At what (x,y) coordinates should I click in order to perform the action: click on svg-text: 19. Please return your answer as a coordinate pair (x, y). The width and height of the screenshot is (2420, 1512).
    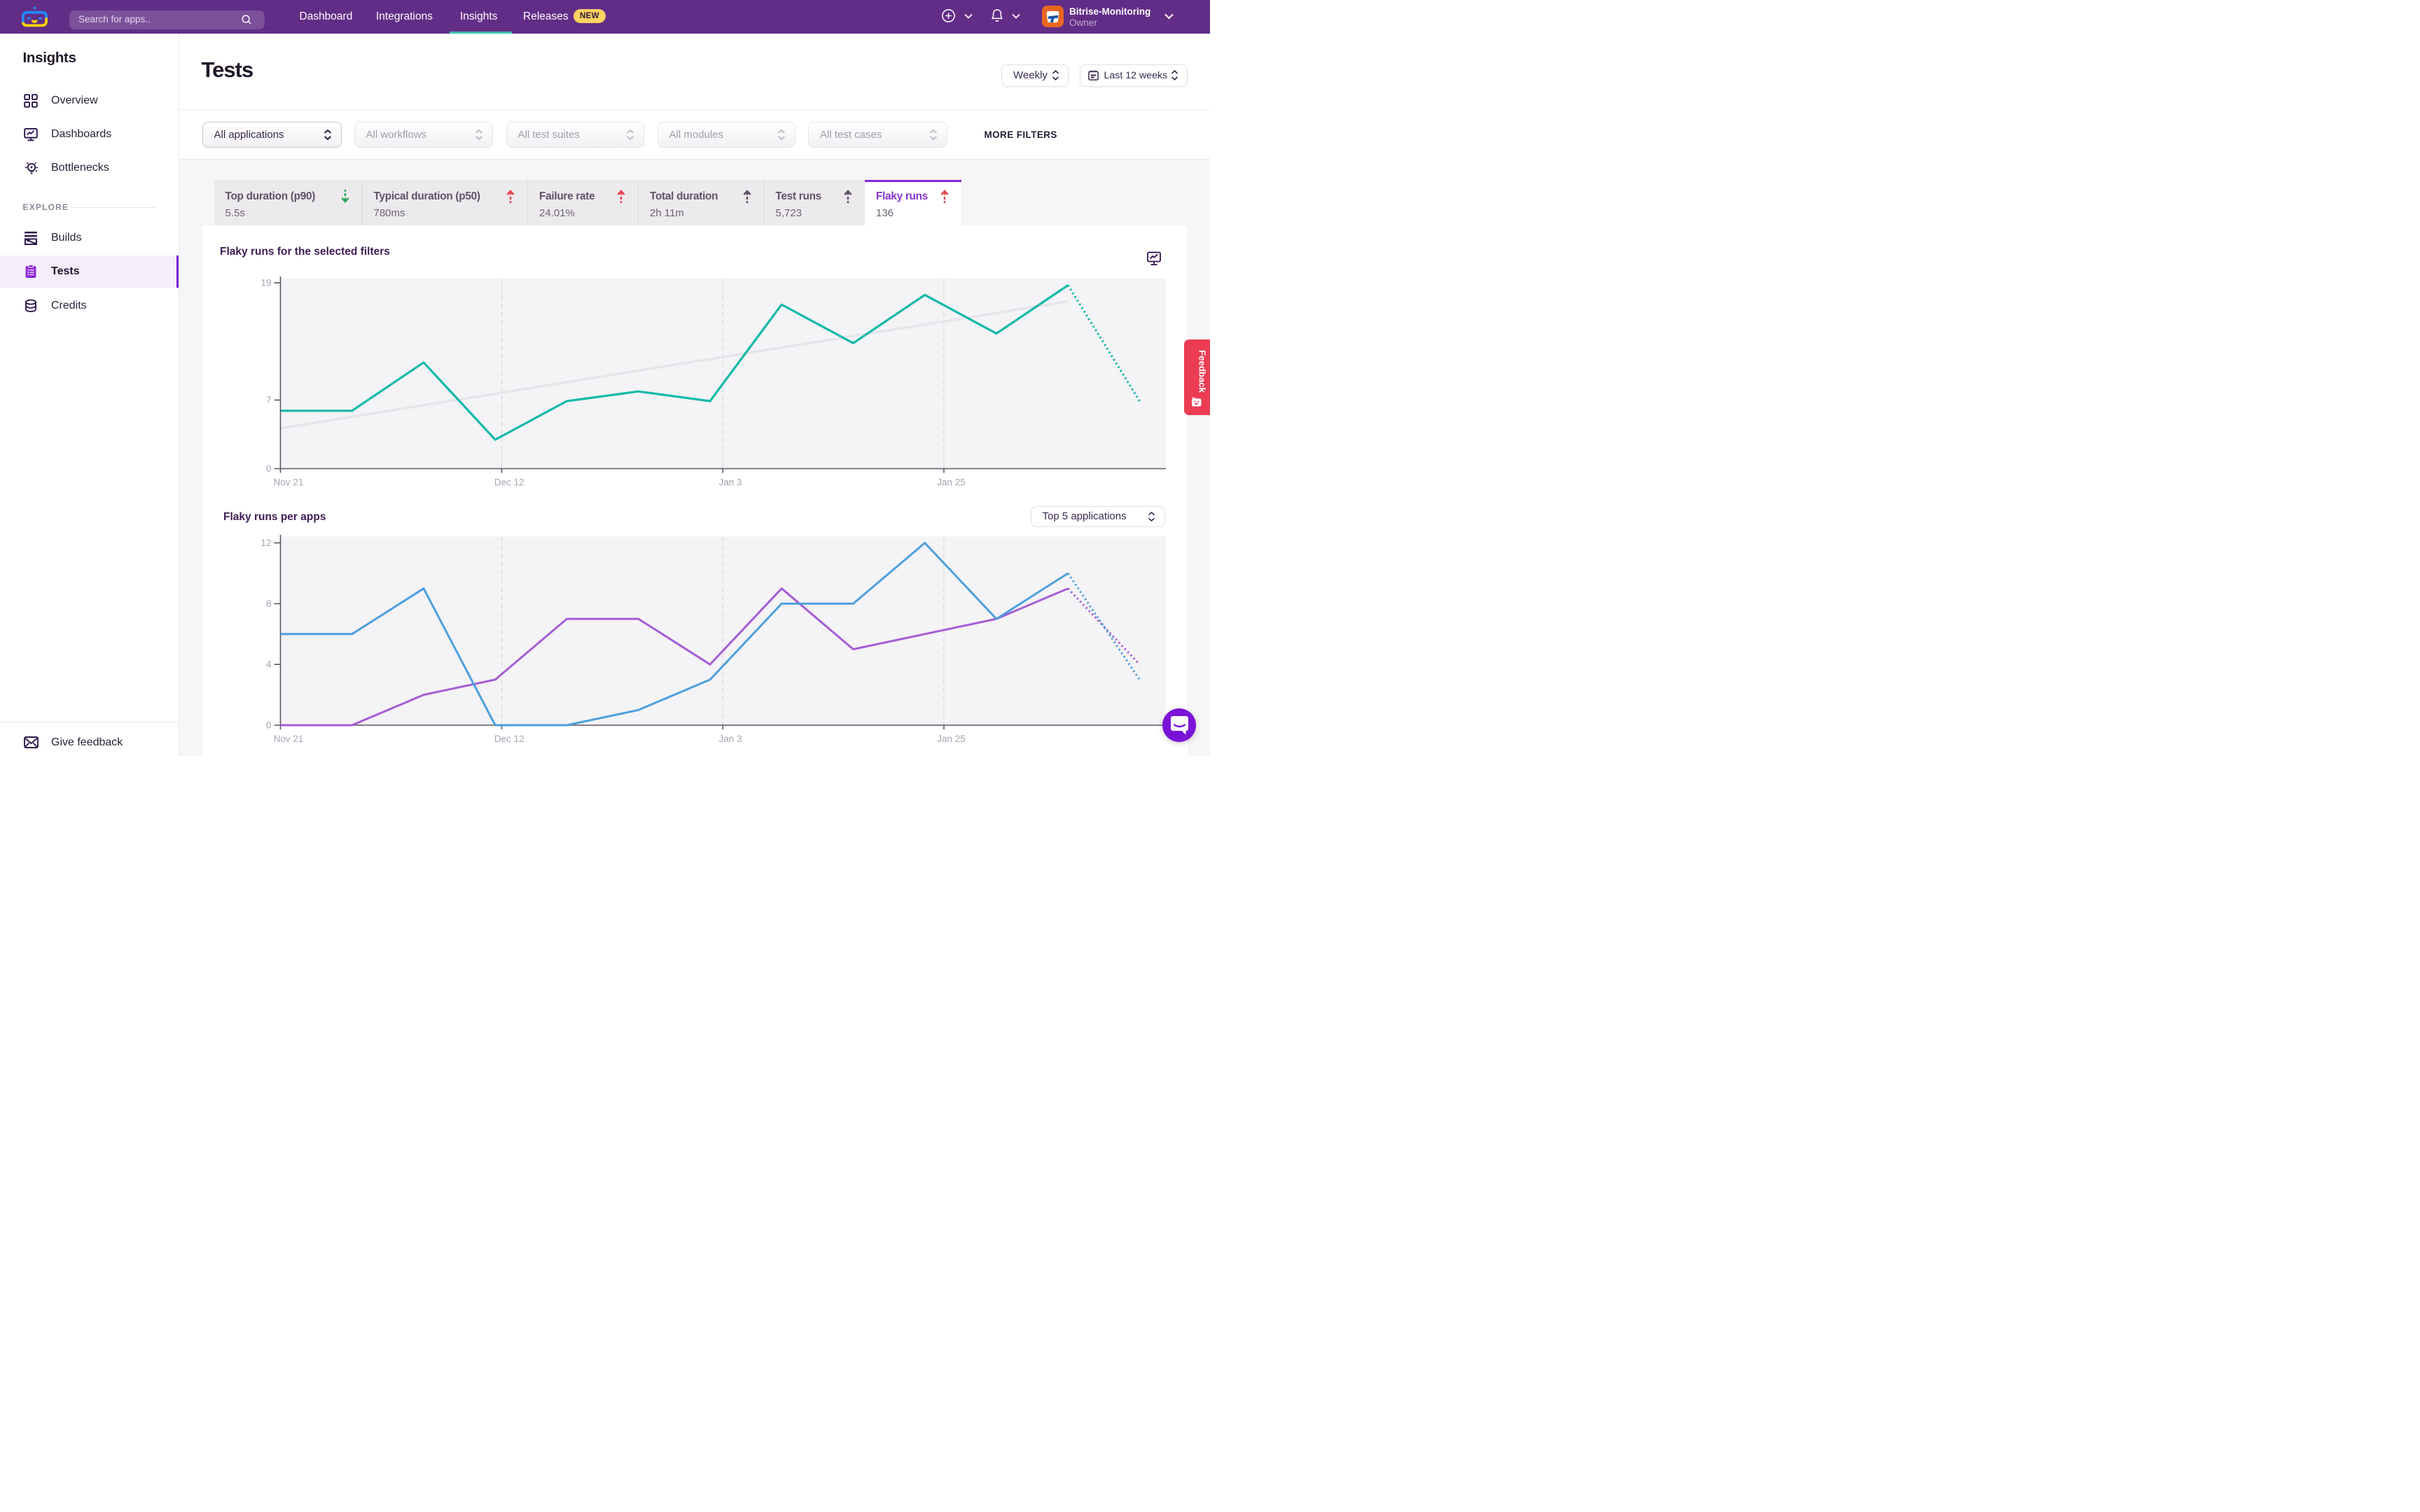
    Looking at the image, I should click on (265, 283).